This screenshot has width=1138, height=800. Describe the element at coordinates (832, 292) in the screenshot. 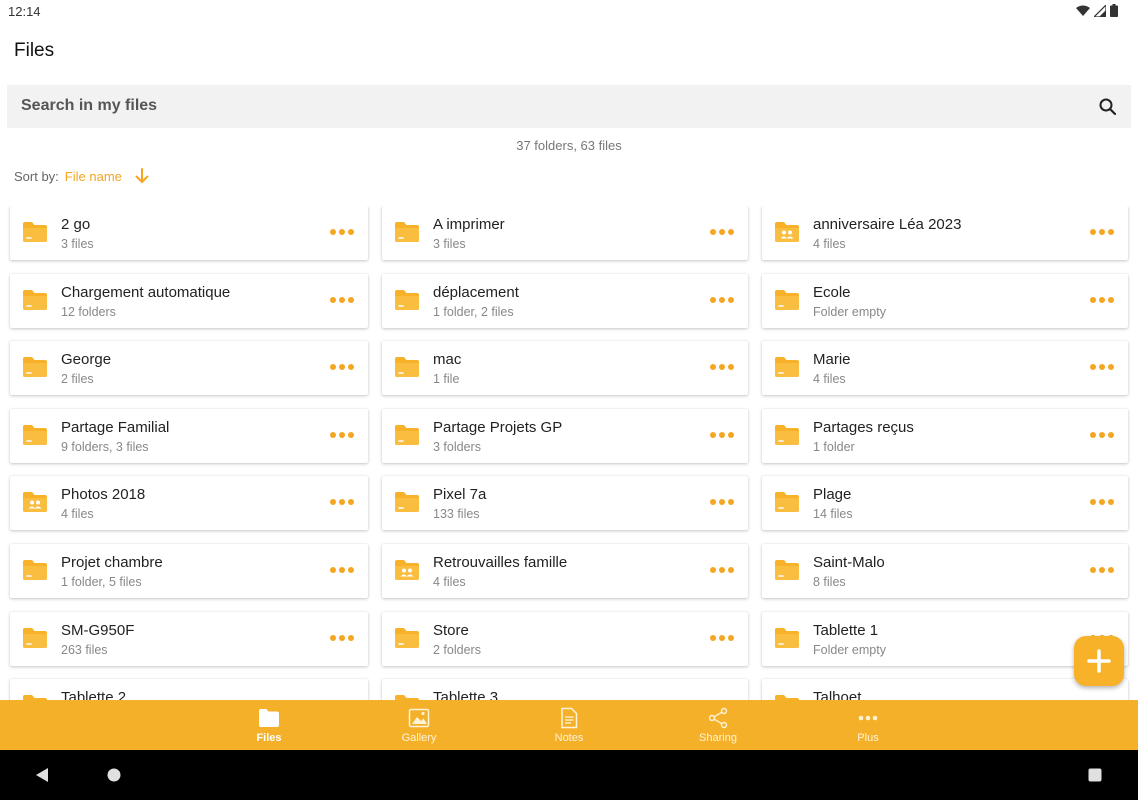

I see `folder-name: Ecole` at that location.